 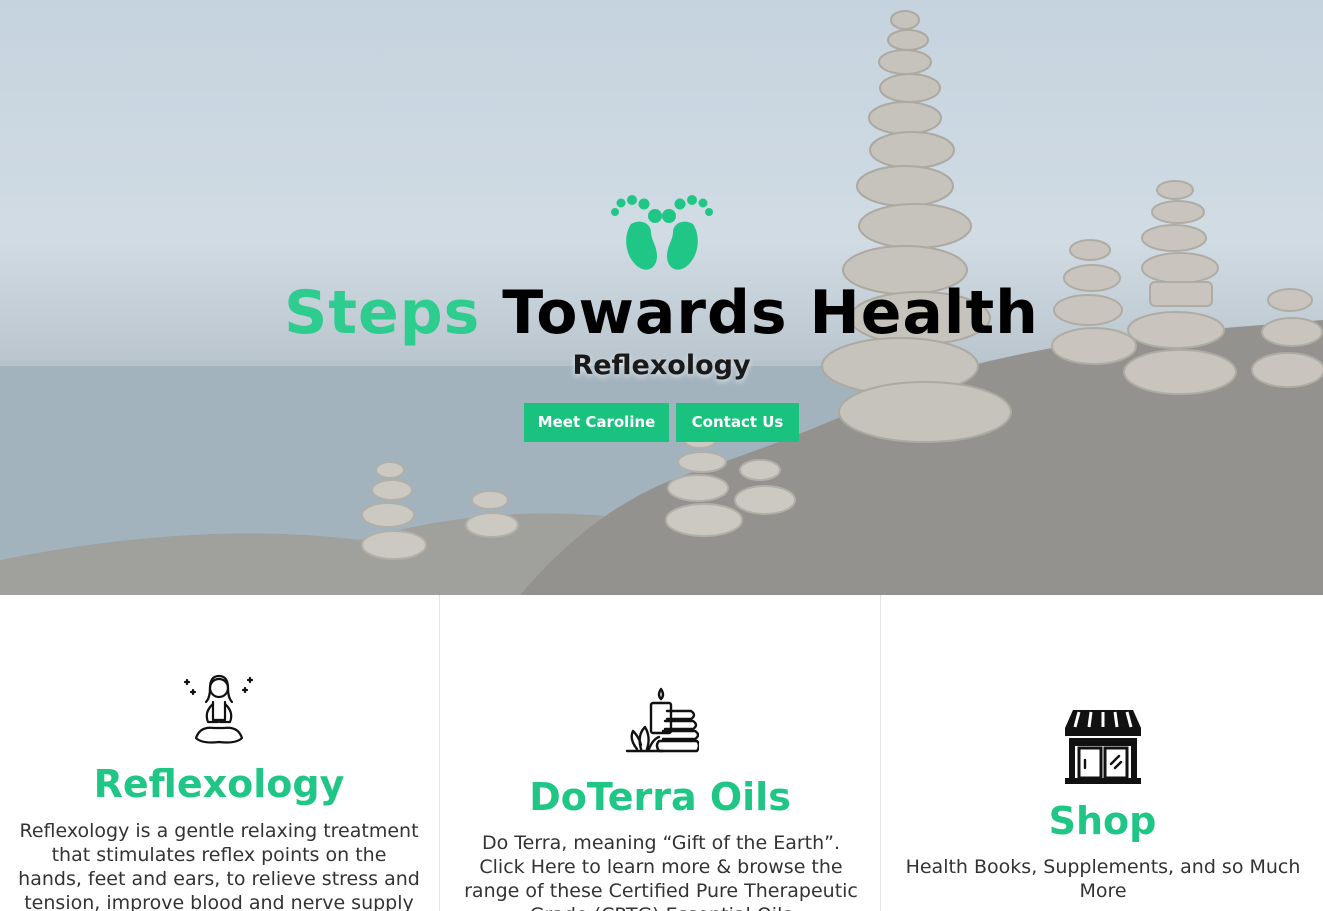 I want to click on feature-title-reflexology: Reflexology, so click(x=219, y=784).